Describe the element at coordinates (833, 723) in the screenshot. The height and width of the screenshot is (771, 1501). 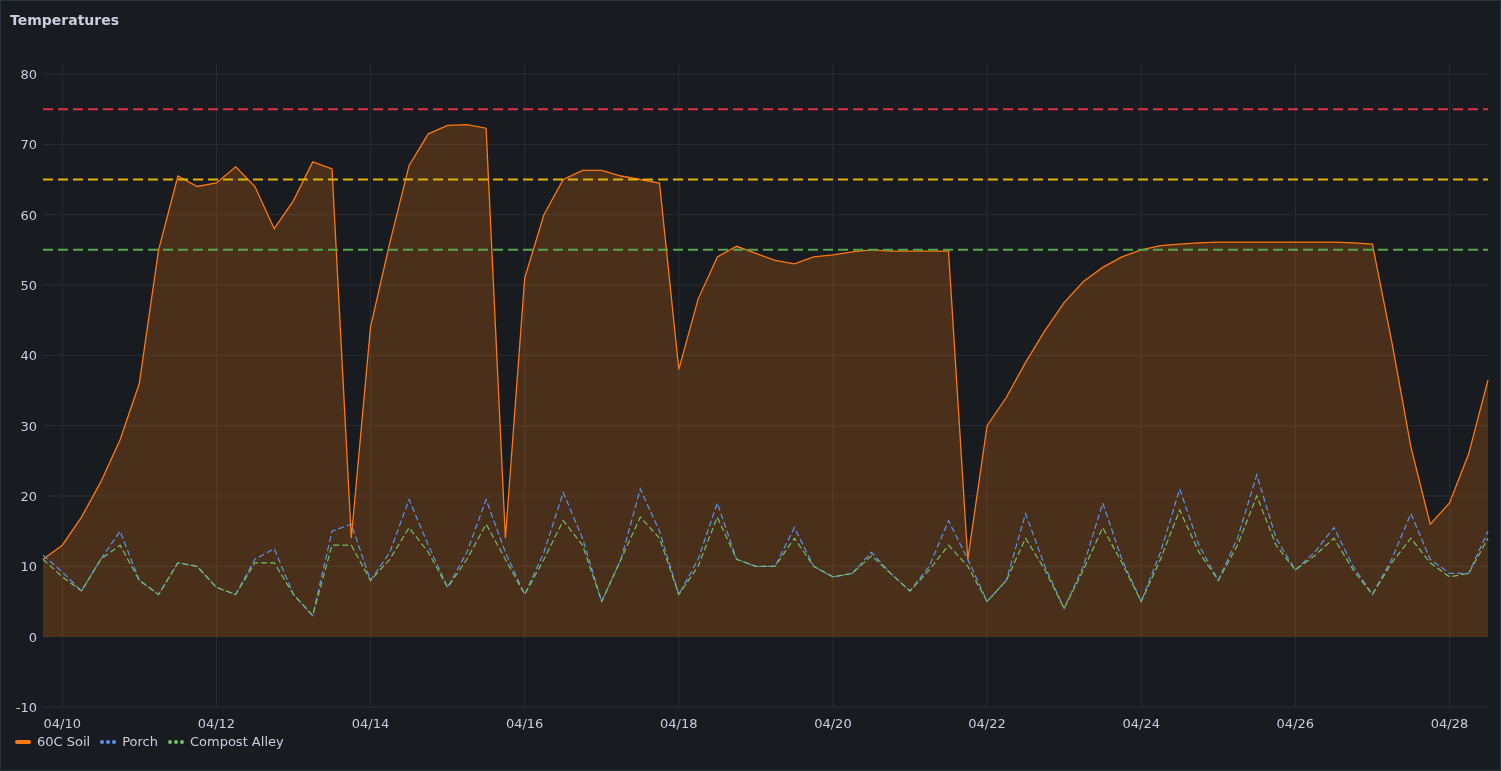
I see `axis-tick-label: 04/20` at that location.